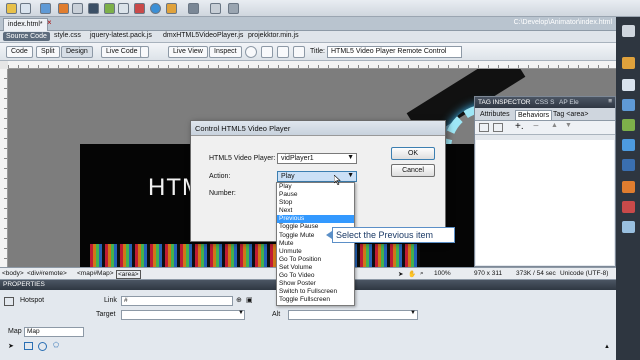 This screenshot has height=360, width=640. What do you see at coordinates (42, 346) in the screenshot?
I see `circle-hotspot-tool-icon` at bounding box center [42, 346].